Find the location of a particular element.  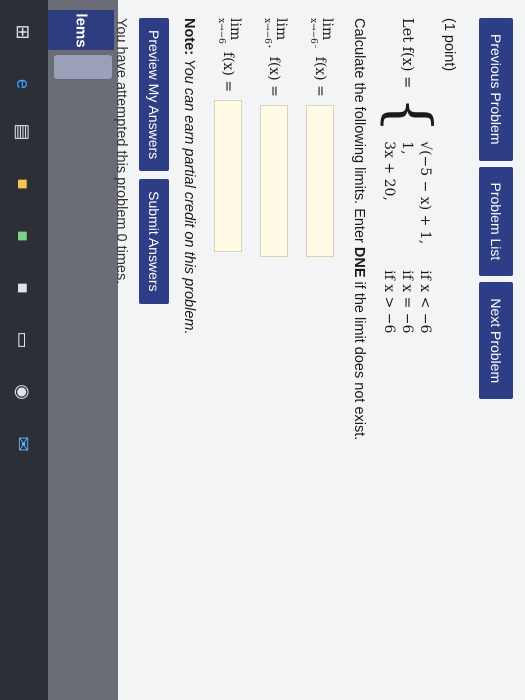

function-label: Let f(x) = is located at coordinates (407, 53).